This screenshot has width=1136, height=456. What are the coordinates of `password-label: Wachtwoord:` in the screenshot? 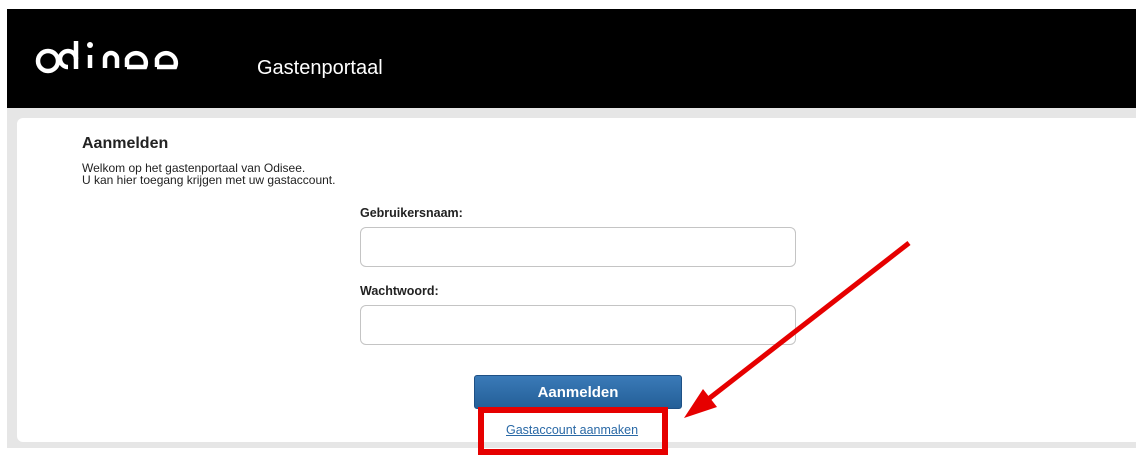 It's located at (399, 291).